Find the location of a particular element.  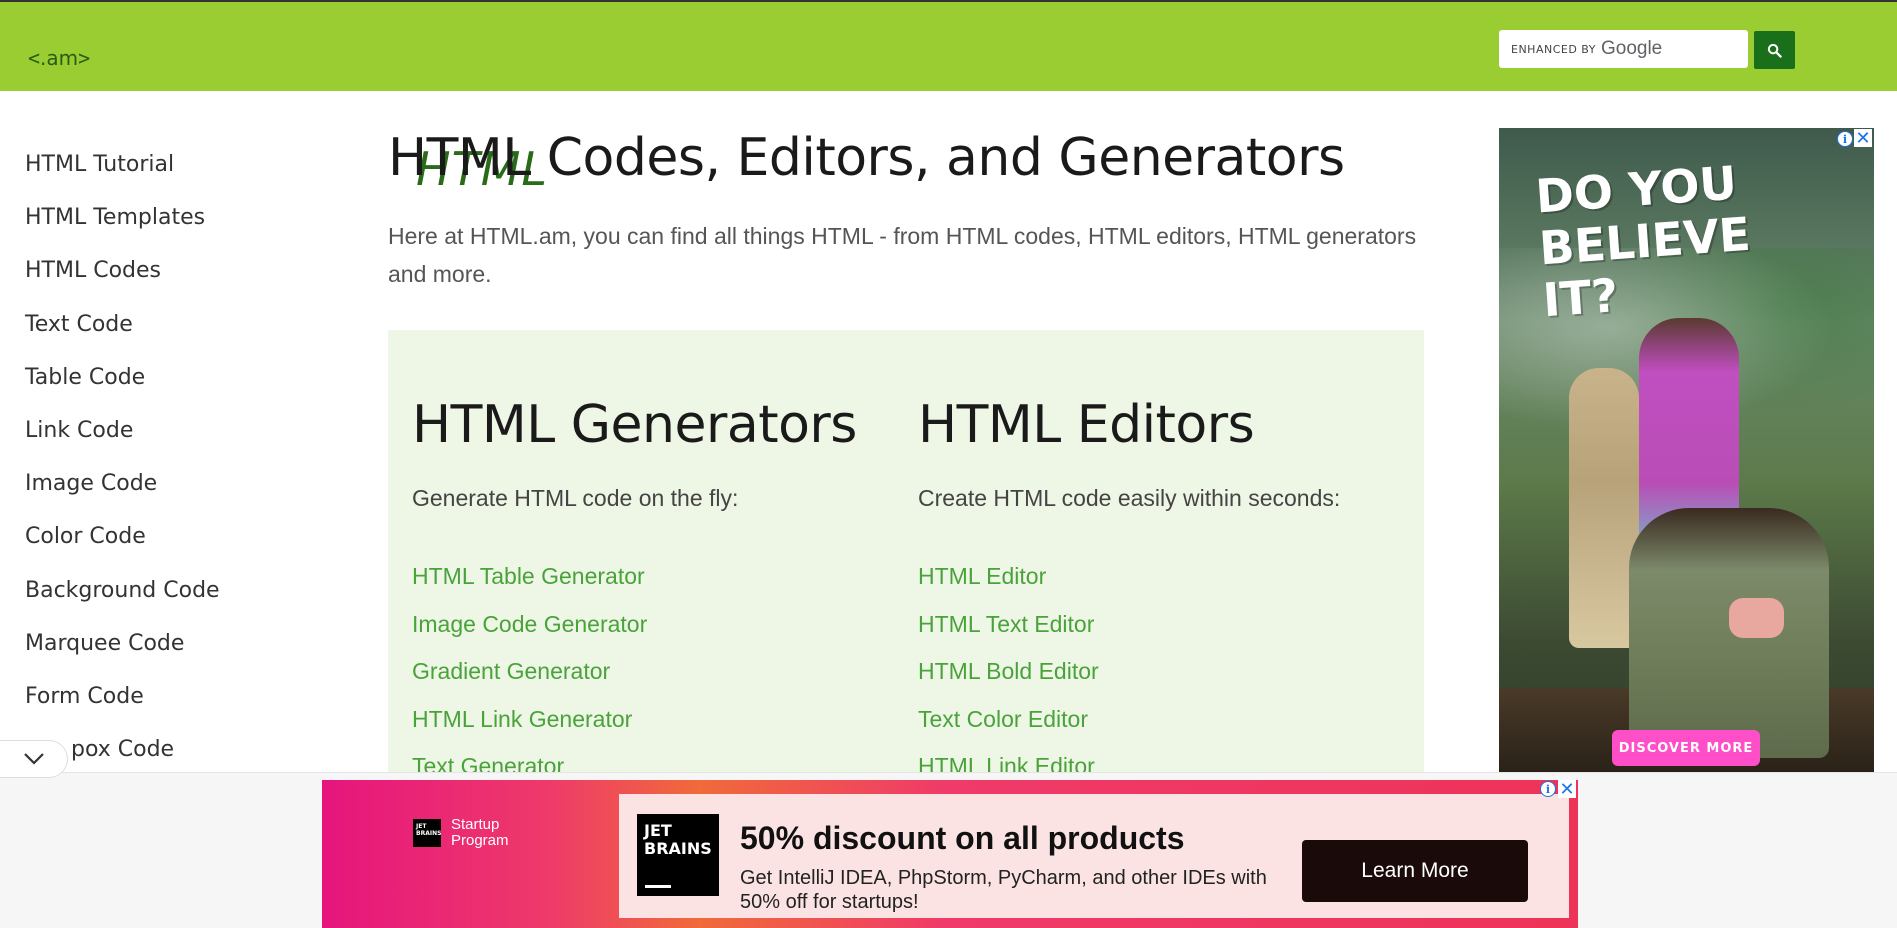

search-input is located at coordinates (1623, 49).